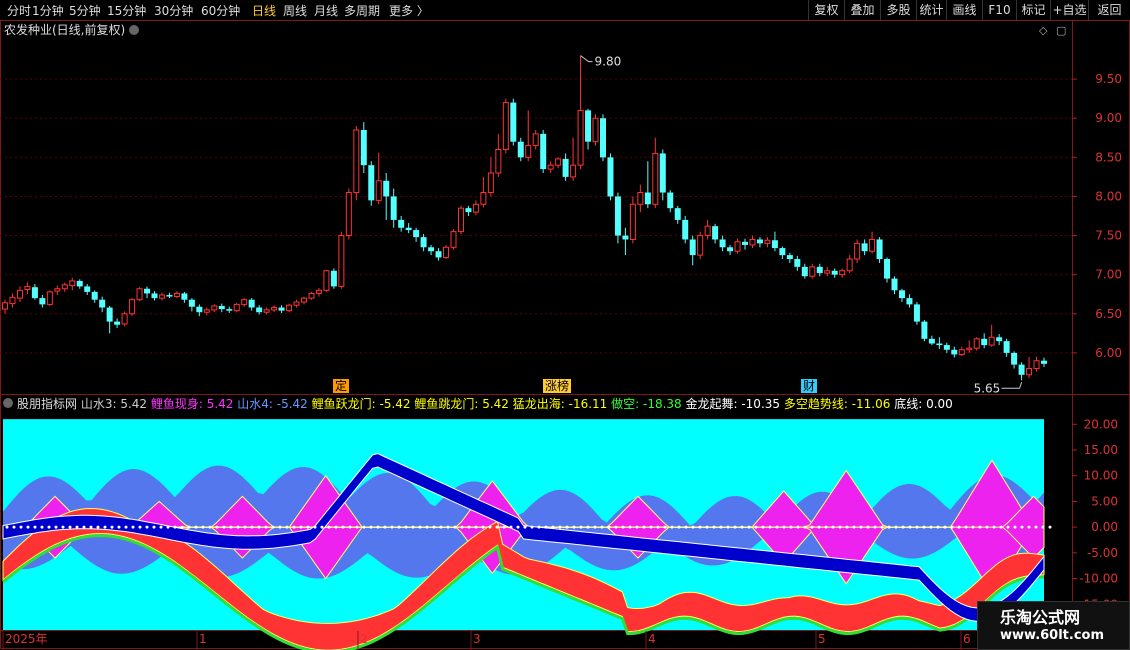 This screenshot has height=650, width=1130. What do you see at coordinates (964, 10) in the screenshot?
I see `toolbar-button-4: 画线` at bounding box center [964, 10].